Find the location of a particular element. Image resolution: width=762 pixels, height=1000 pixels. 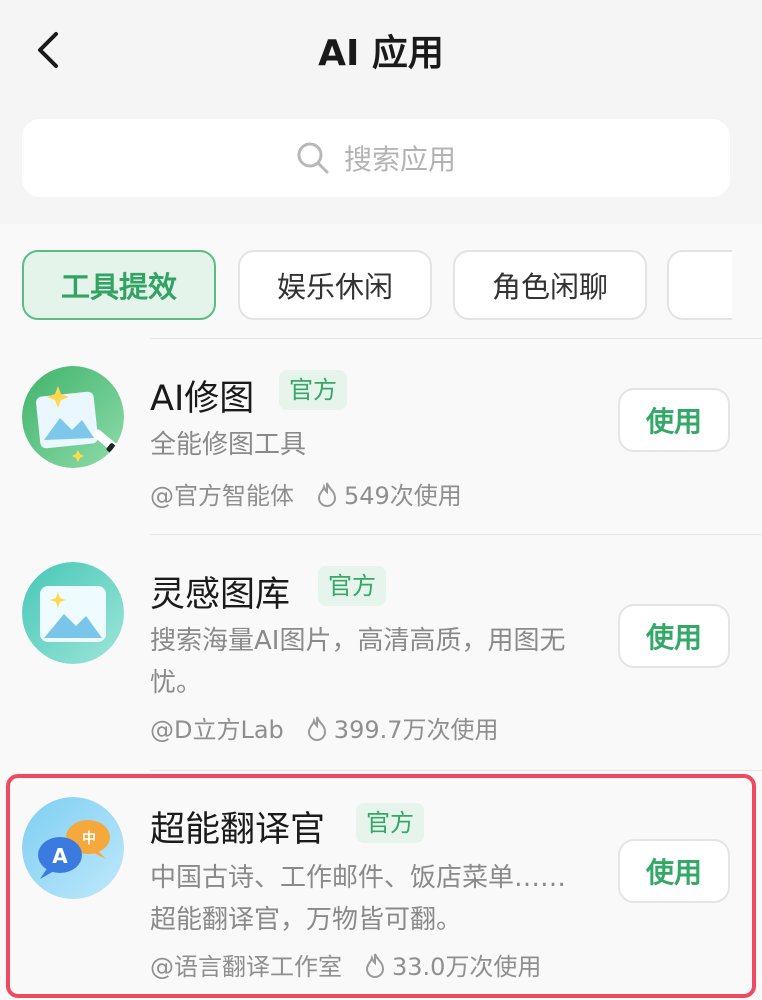

translate-bubbles-icon: A 中 is located at coordinates (73, 848).